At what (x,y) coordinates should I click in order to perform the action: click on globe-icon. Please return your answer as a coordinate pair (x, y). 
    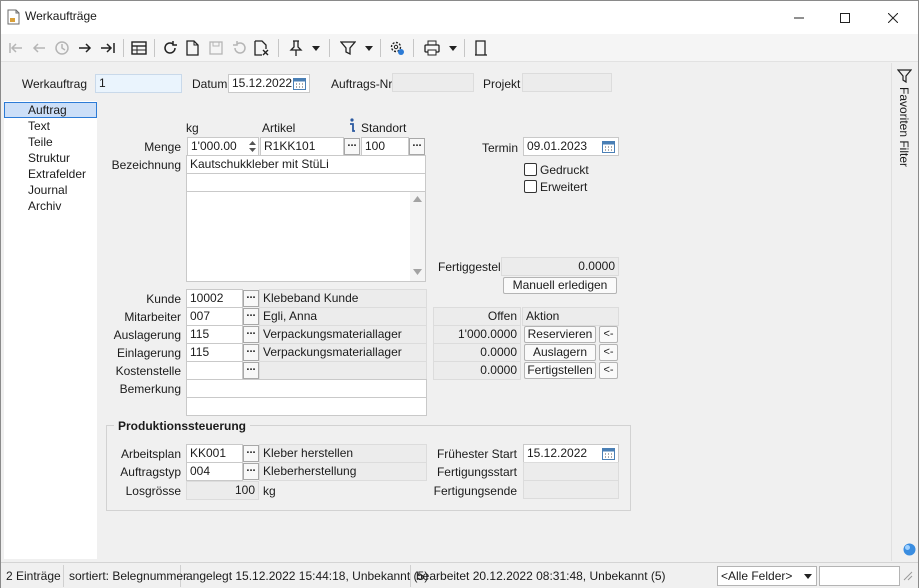
    Looking at the image, I should click on (909, 549).